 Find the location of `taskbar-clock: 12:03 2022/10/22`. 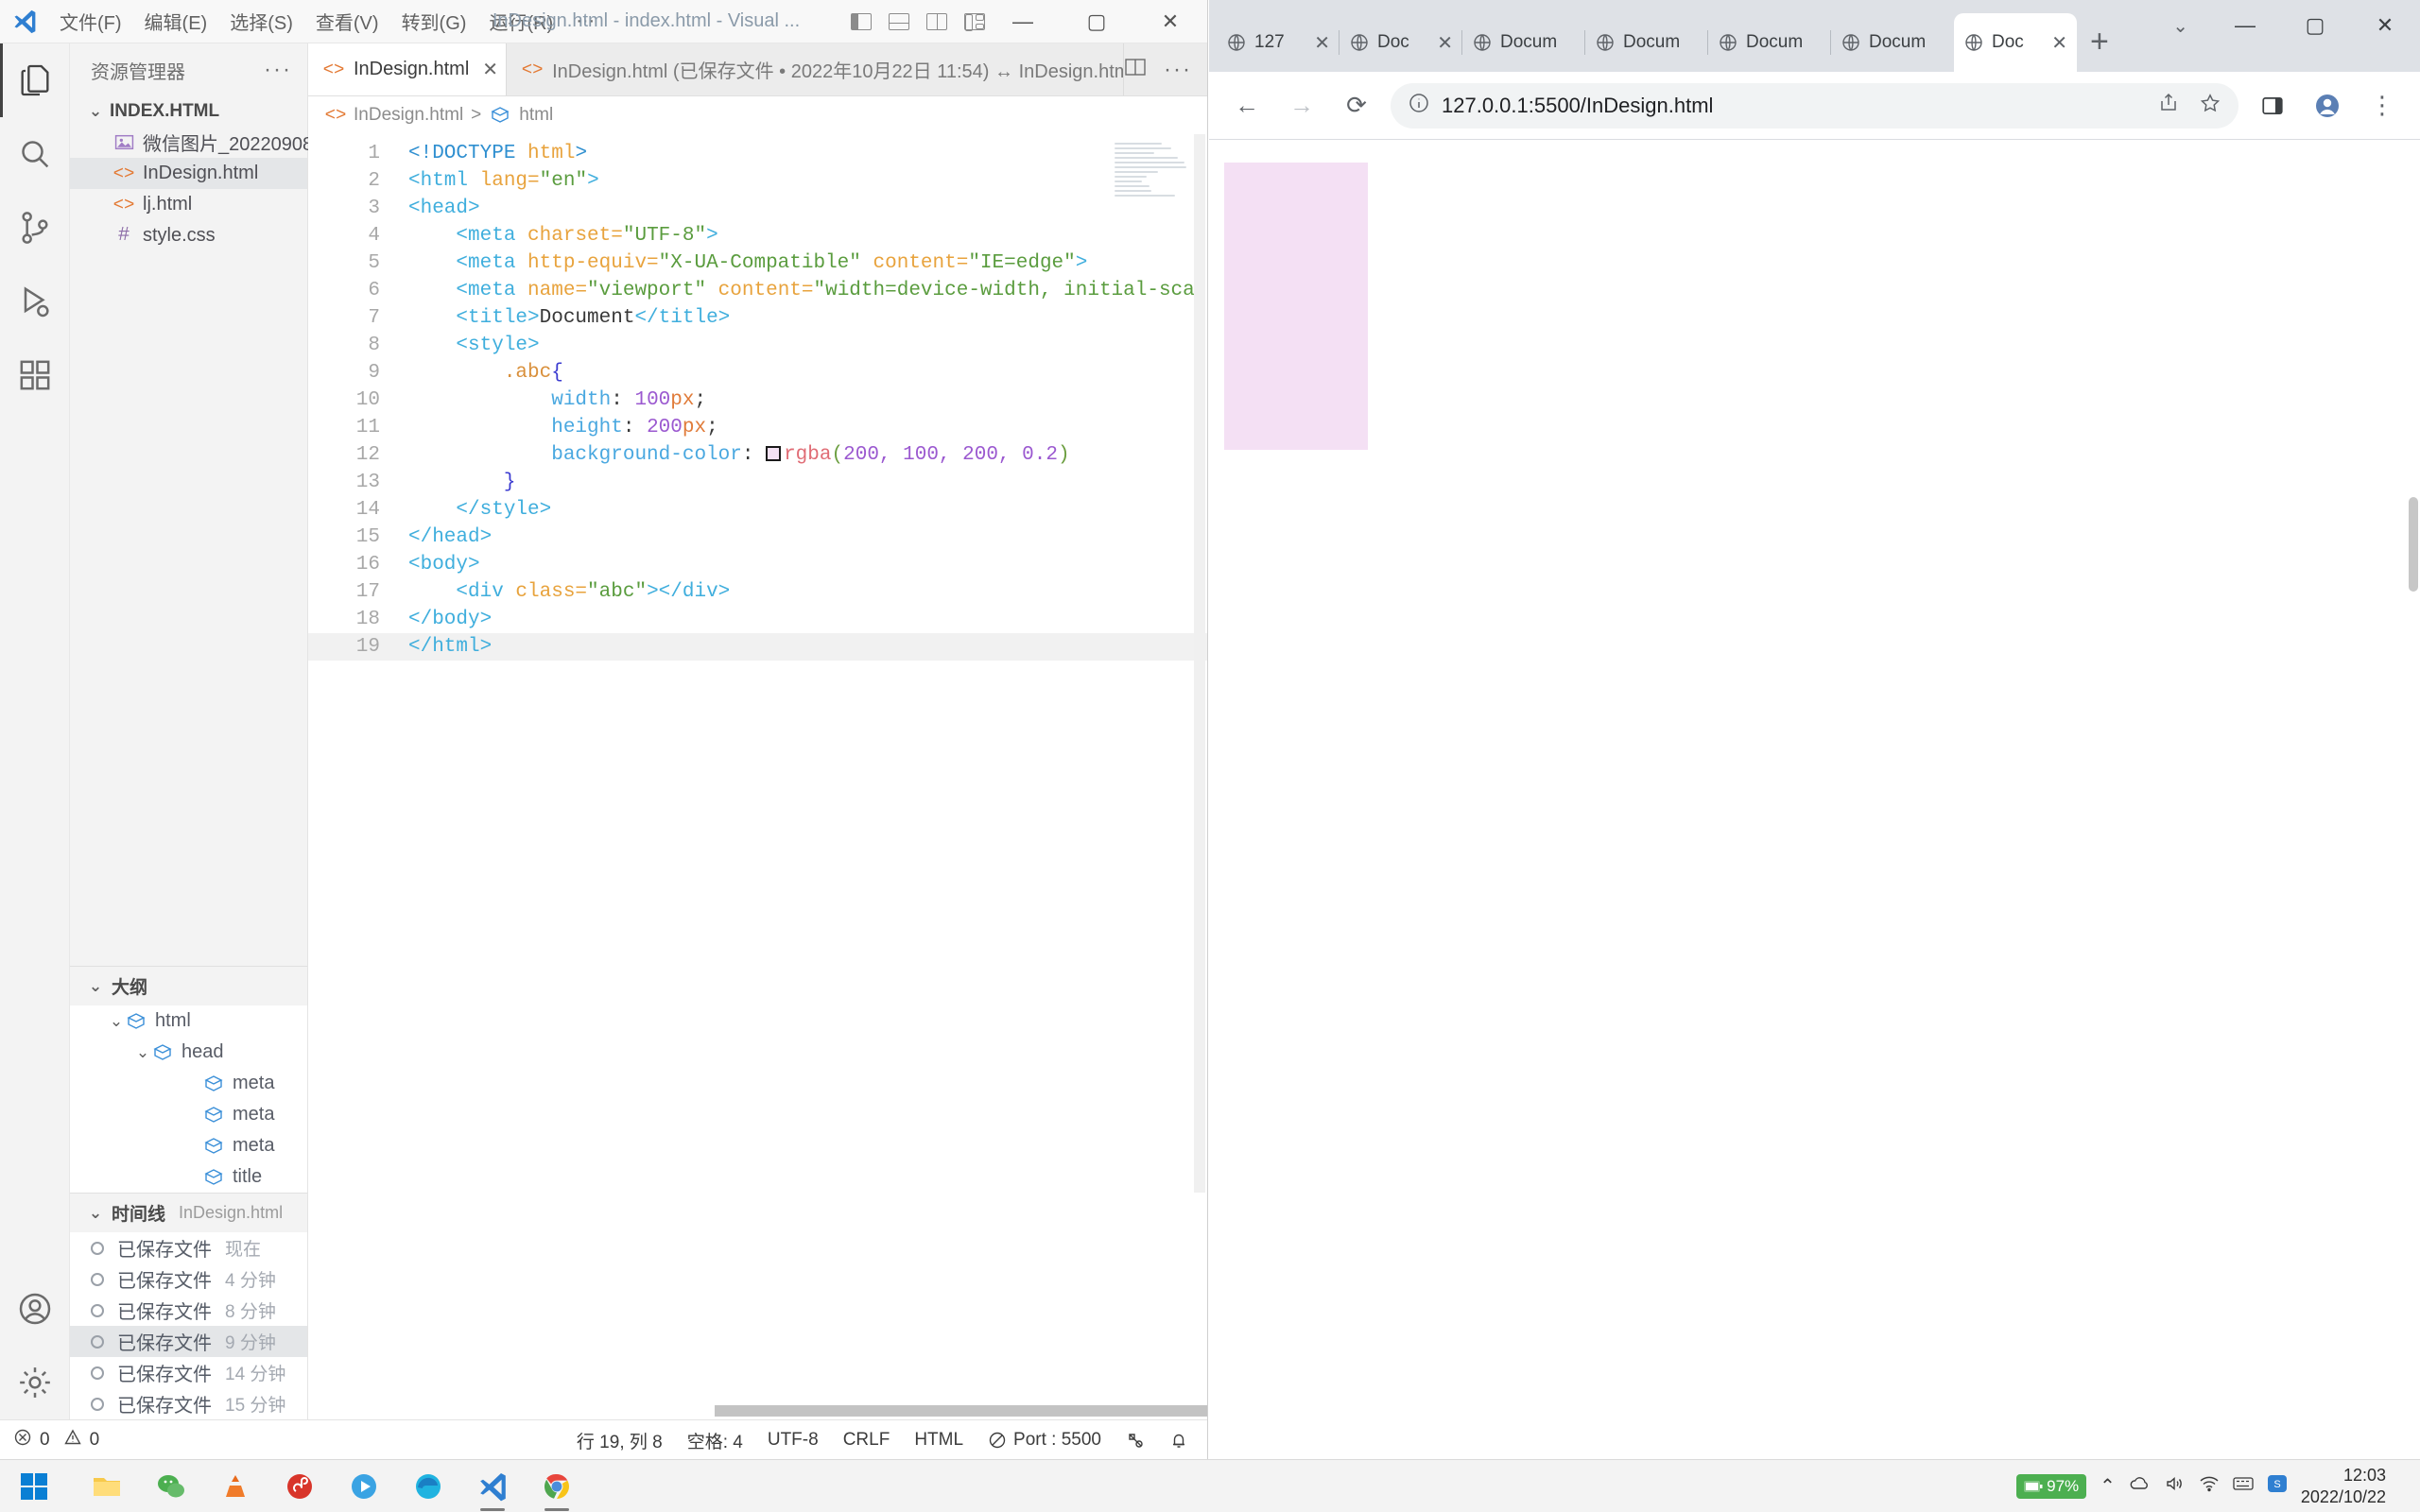

taskbar-clock: 12:03 2022/10/22 is located at coordinates (2343, 1486).